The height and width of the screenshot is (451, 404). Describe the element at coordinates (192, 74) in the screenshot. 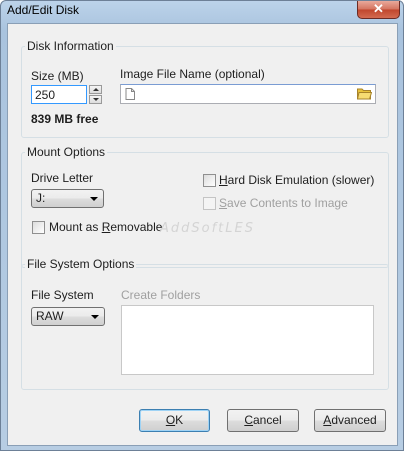

I see `image-file-label: Image File Name (optional)` at that location.